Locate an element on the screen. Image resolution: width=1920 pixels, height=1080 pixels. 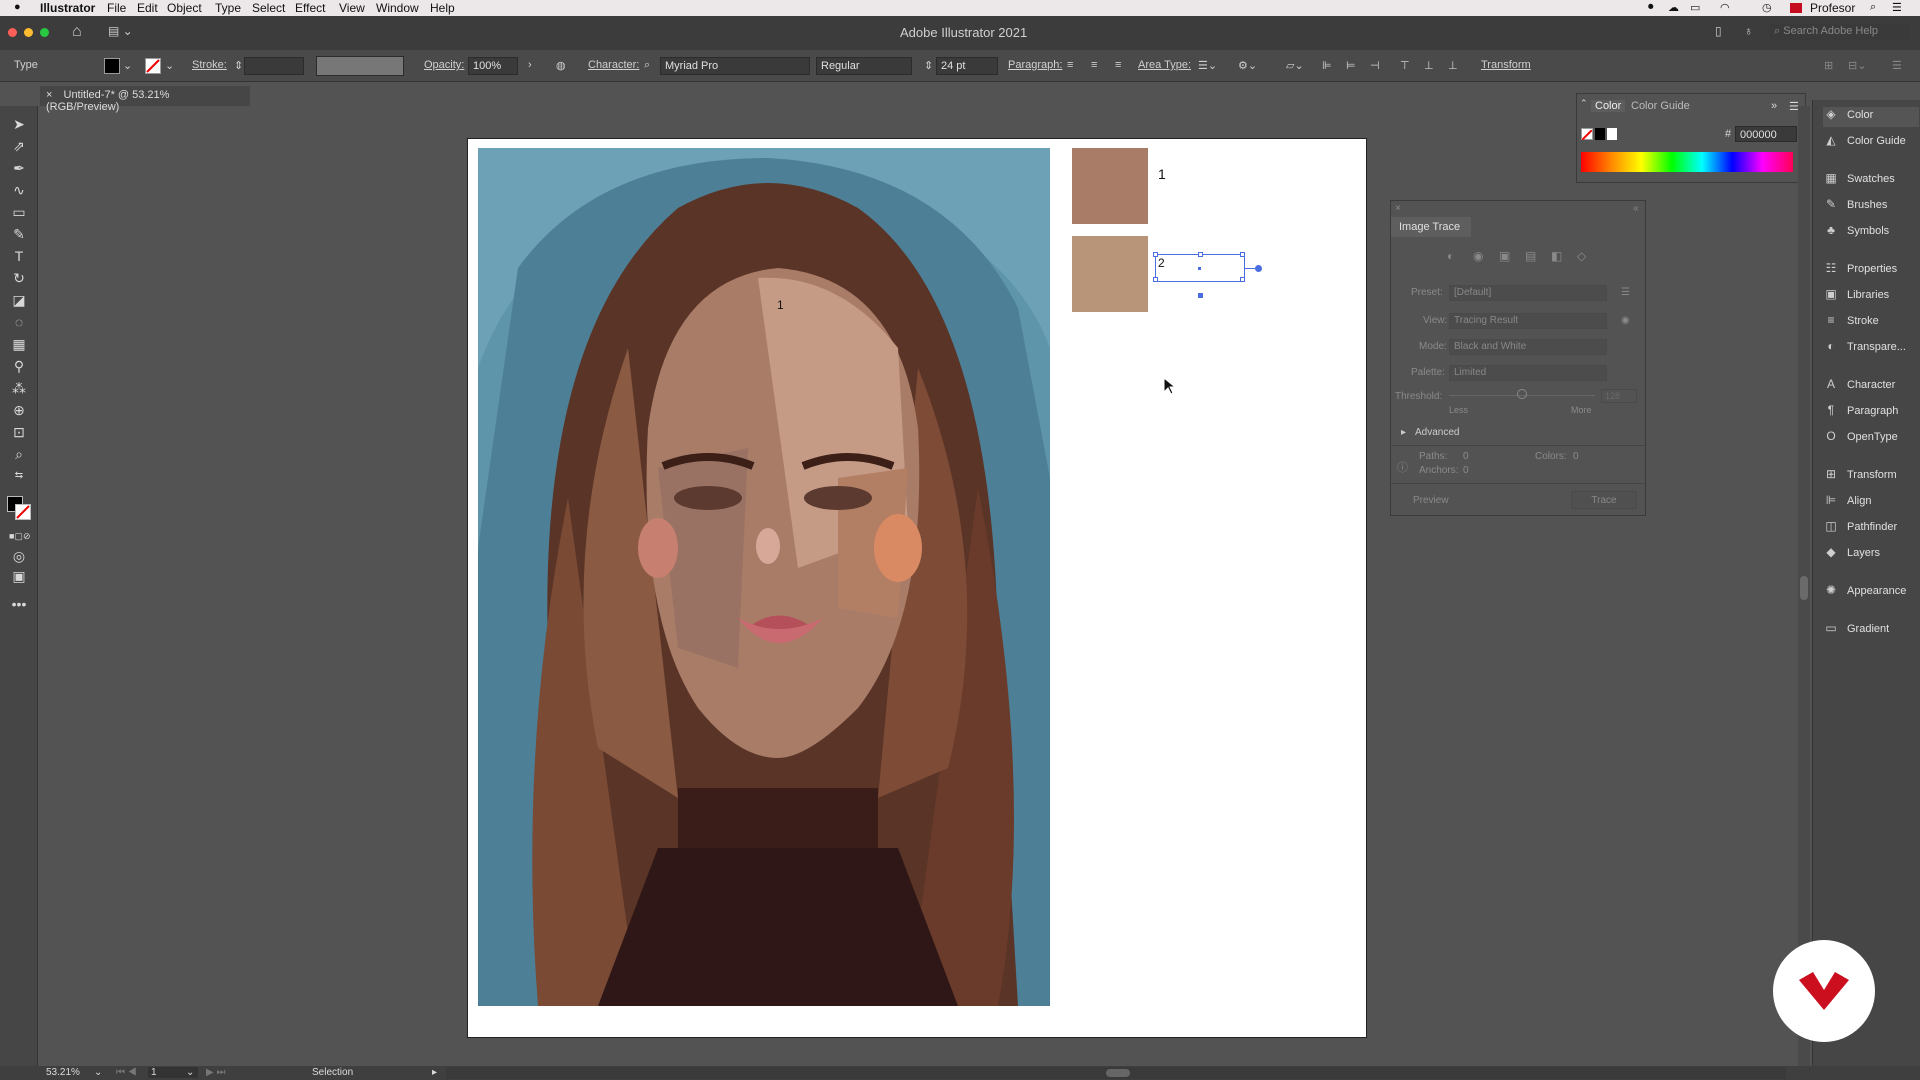
font-family-field: Myriad Pro is located at coordinates (735, 66).